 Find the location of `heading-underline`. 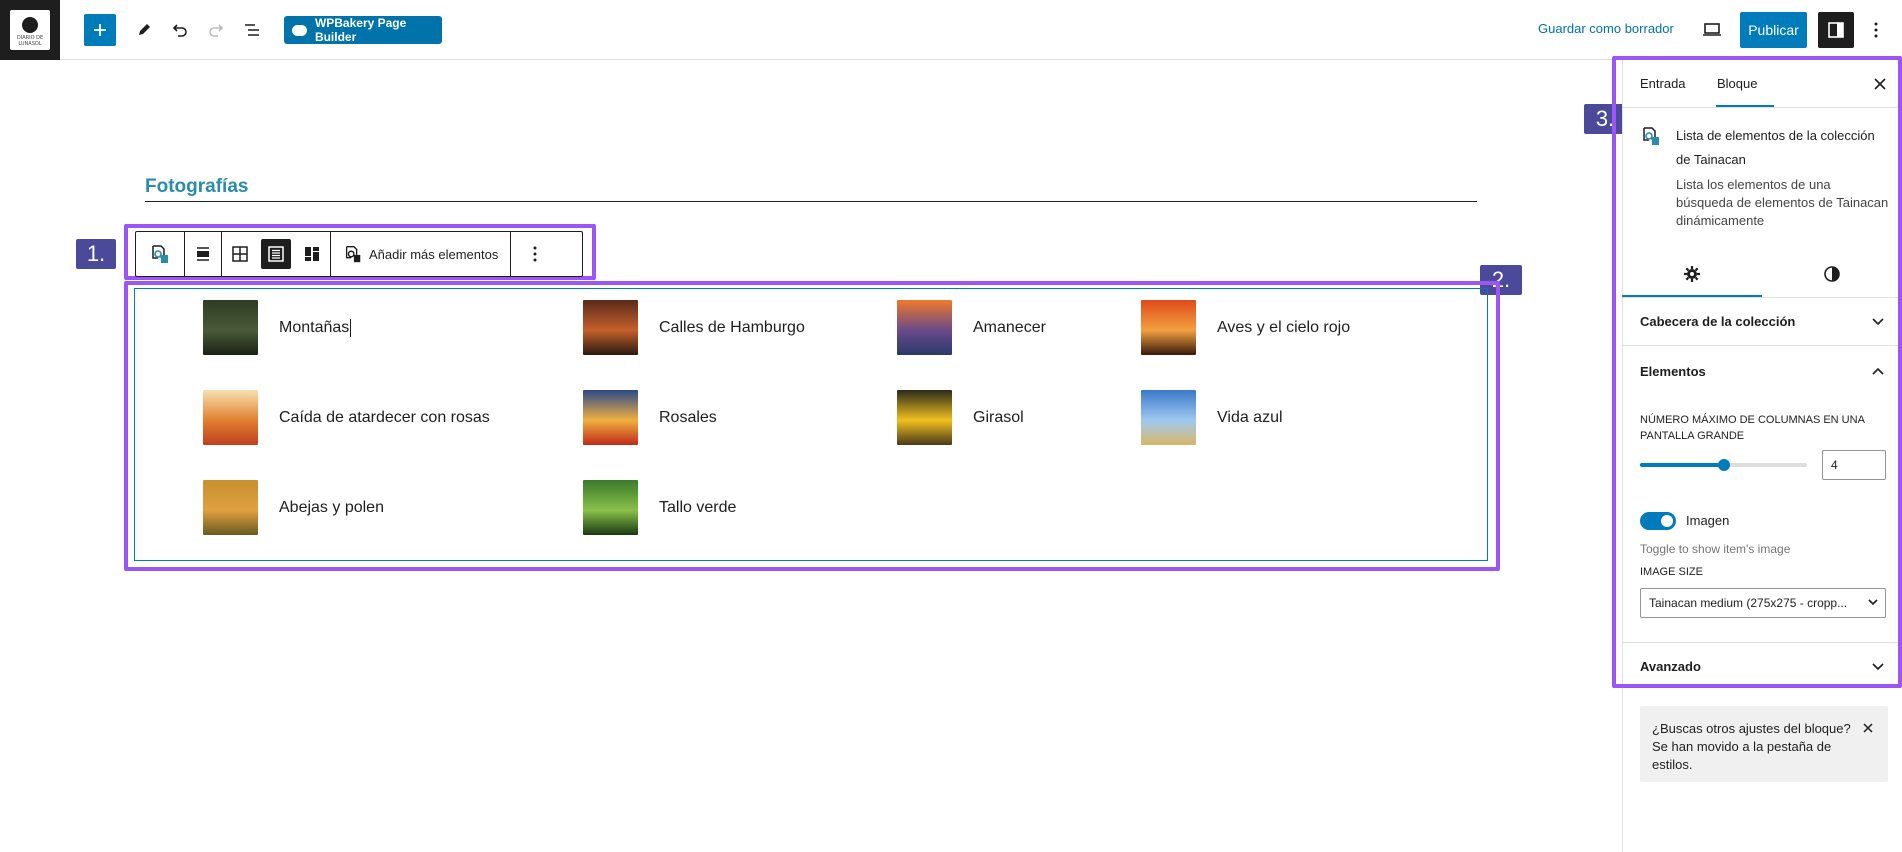

heading-underline is located at coordinates (811, 201).